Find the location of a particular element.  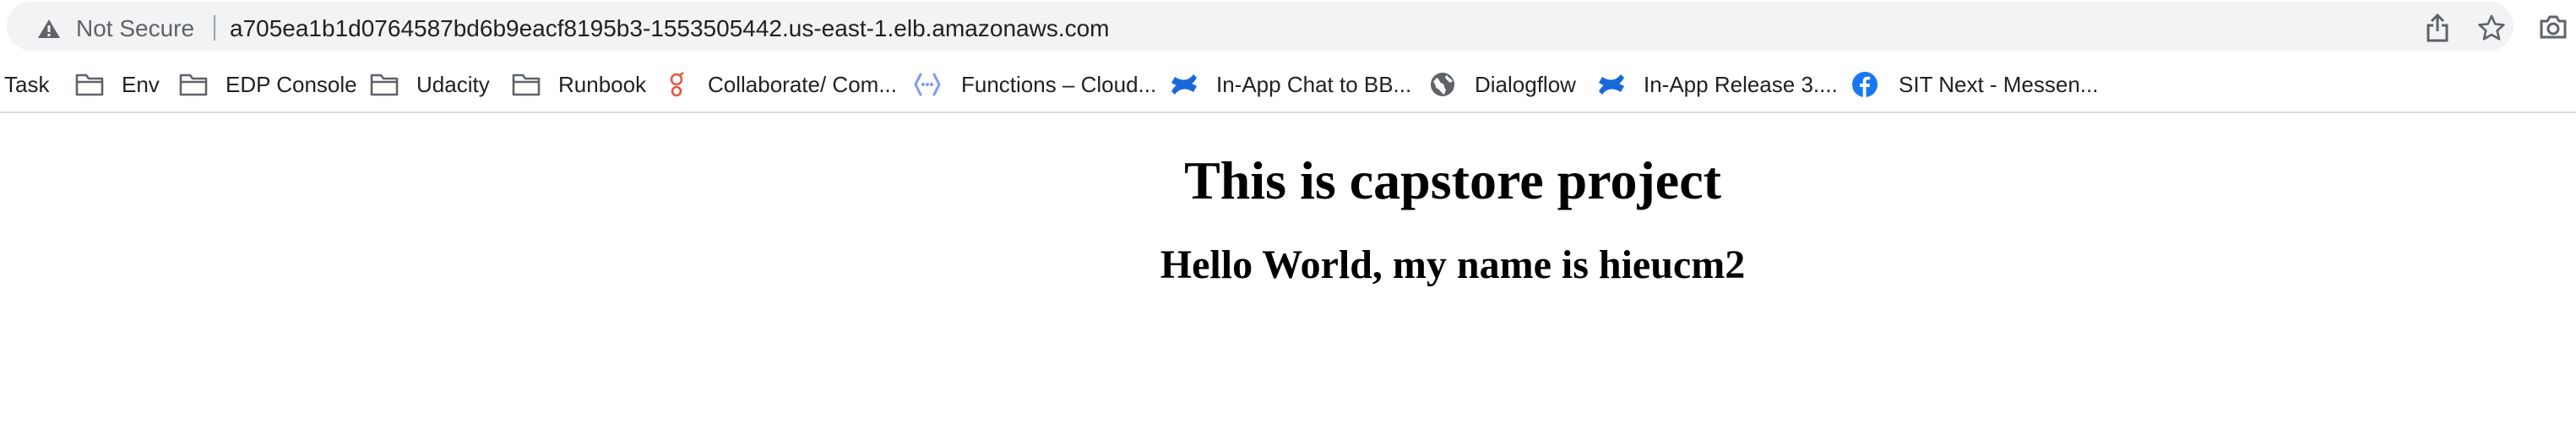

page-subheading: Hello World, my name is hieucm2 is located at coordinates (1453, 264).